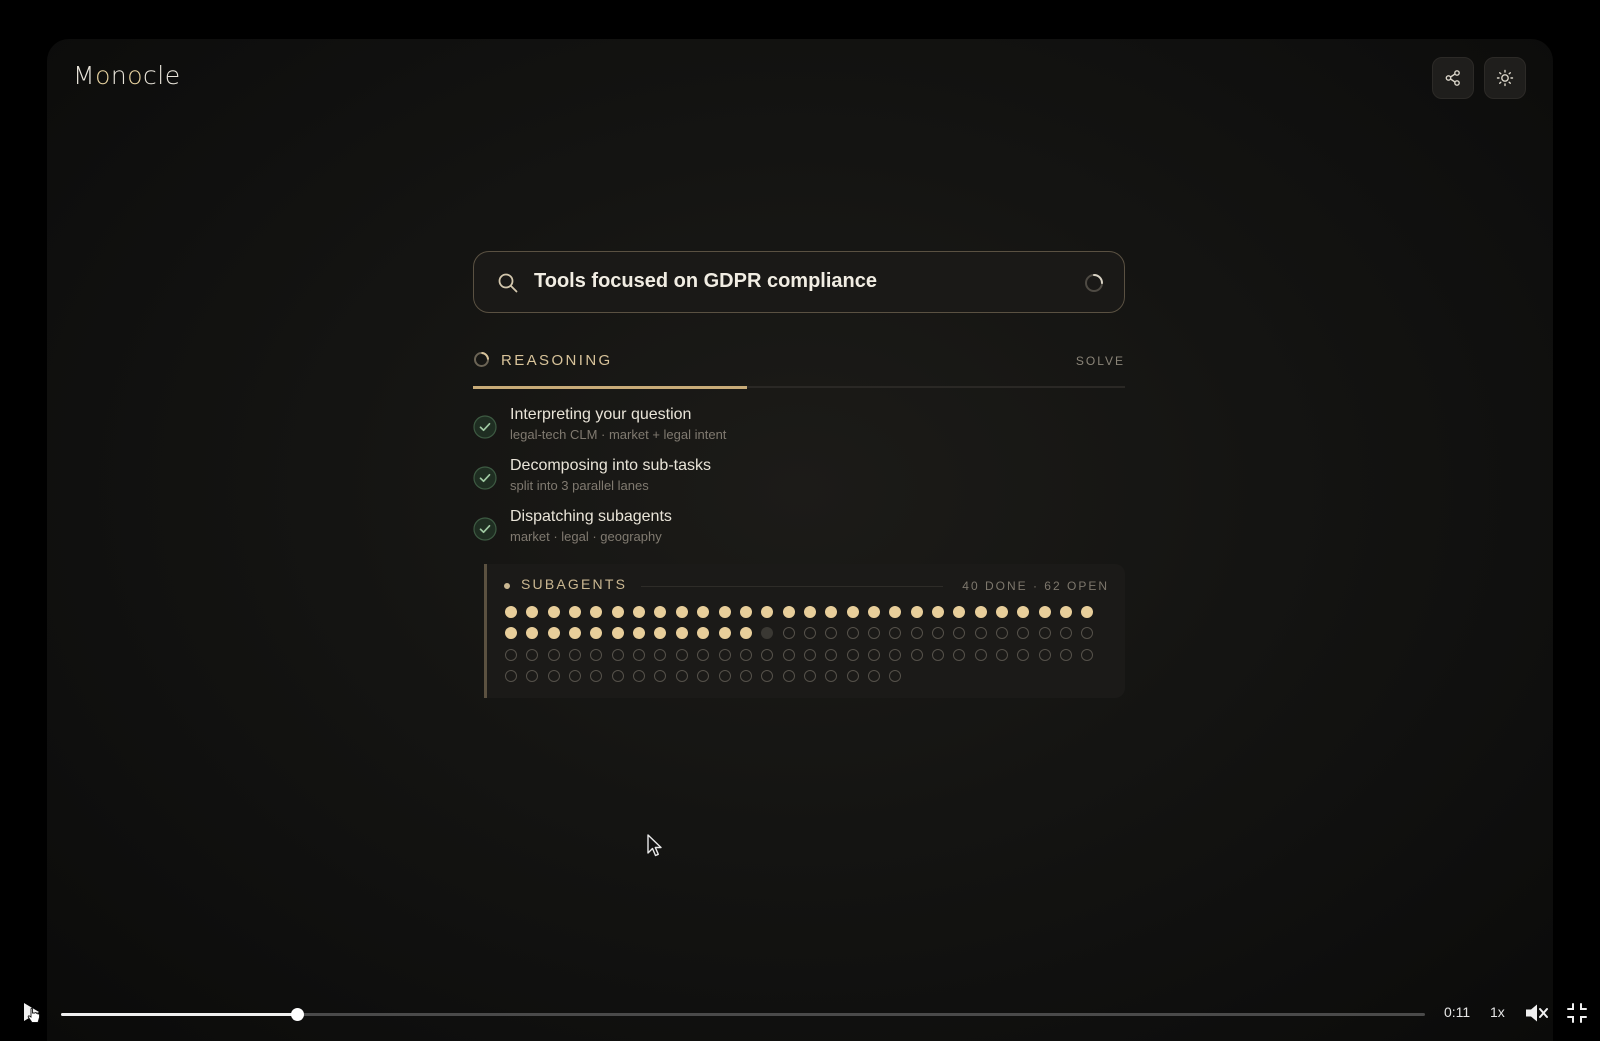 The width and height of the screenshot is (1600, 1041). Describe the element at coordinates (799, 367) in the screenshot. I see `reasoning-stage-header: REASONING SOLVE` at that location.